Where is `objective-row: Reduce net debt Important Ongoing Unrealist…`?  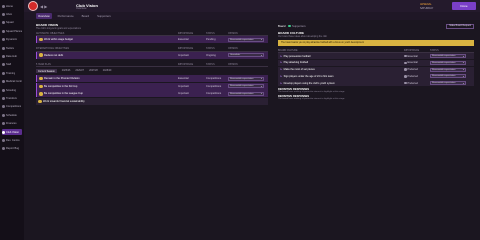 objective-row: Reduce net debt Important Ongoing Unrealist… is located at coordinates (152, 55).